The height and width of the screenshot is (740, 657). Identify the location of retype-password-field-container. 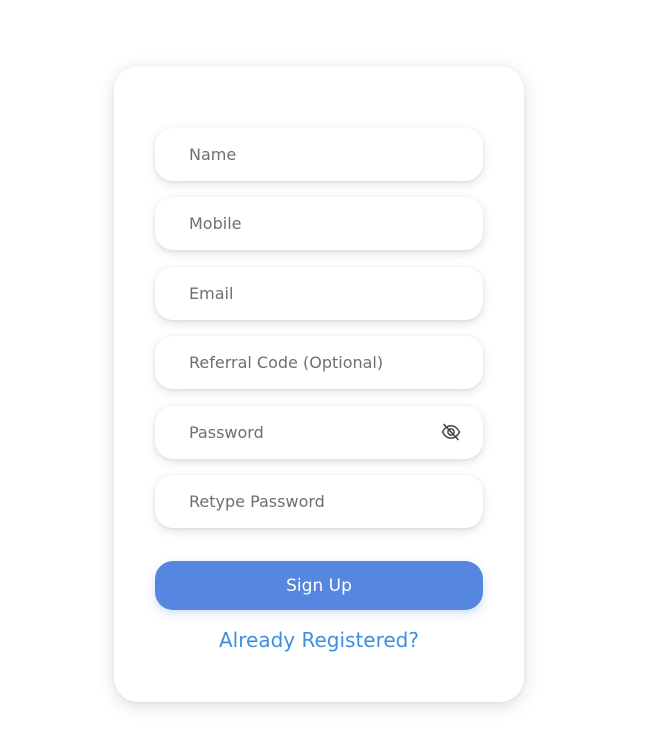
(319, 501).